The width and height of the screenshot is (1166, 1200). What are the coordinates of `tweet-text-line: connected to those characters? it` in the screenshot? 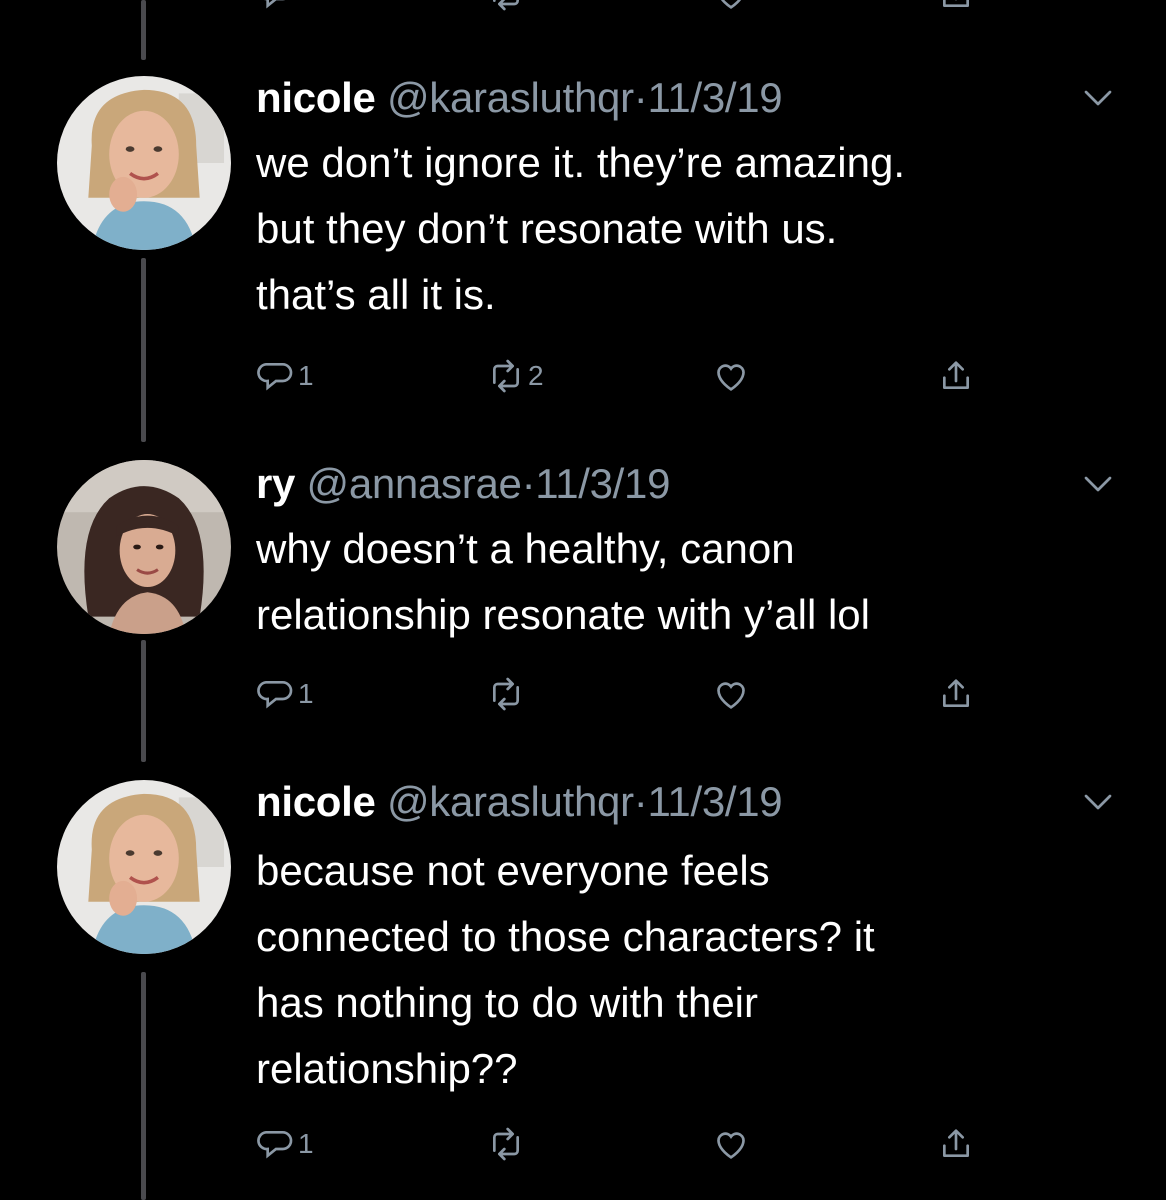 It's located at (565, 936).